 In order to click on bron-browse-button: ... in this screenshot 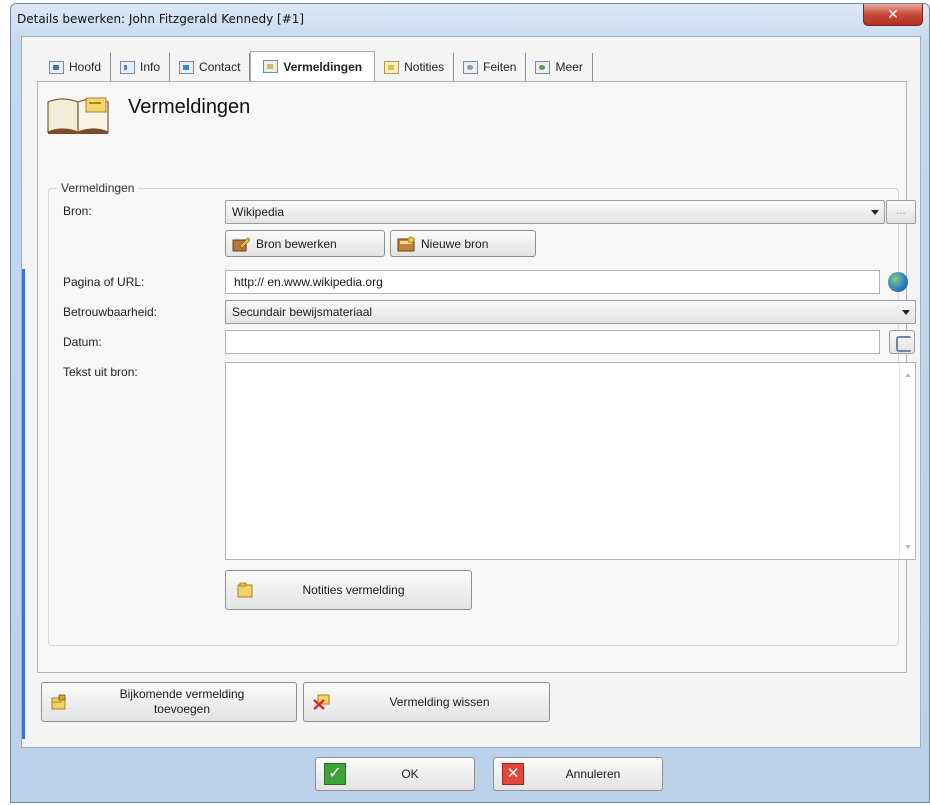, I will do `click(901, 212)`.